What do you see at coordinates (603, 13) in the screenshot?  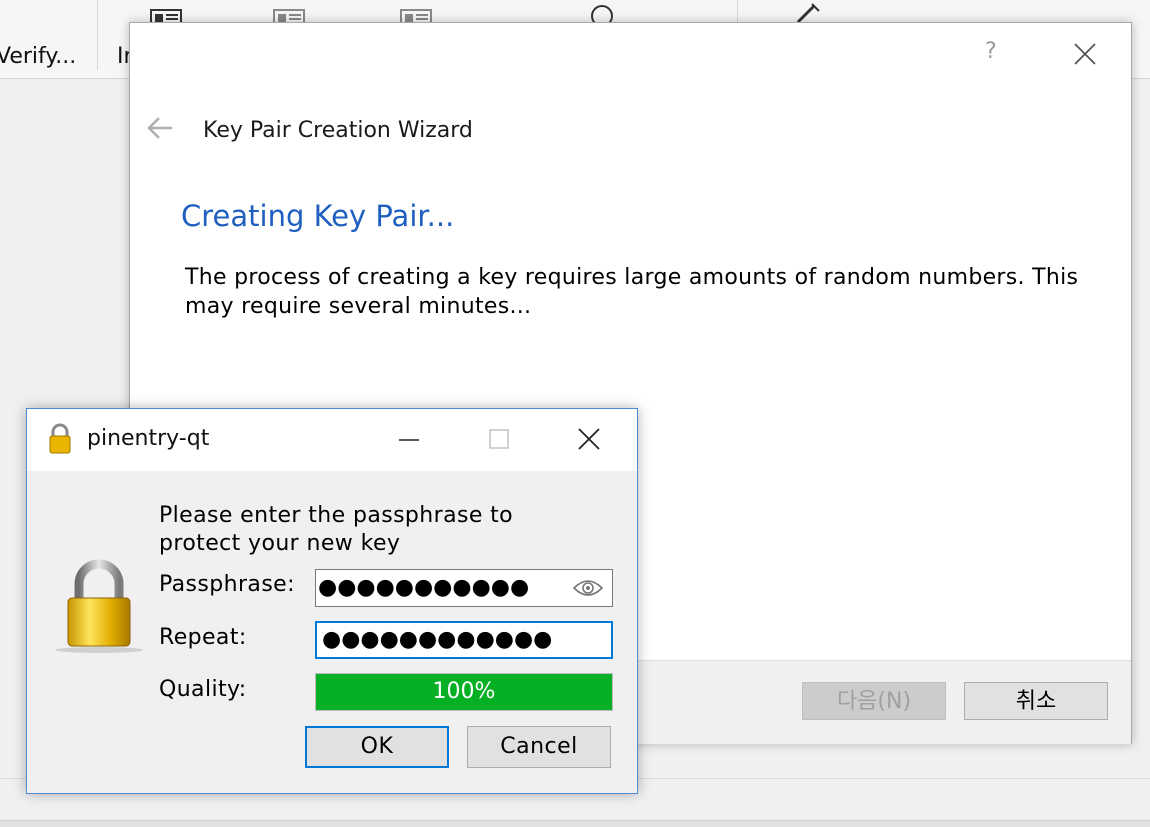 I see `search-icon` at bounding box center [603, 13].